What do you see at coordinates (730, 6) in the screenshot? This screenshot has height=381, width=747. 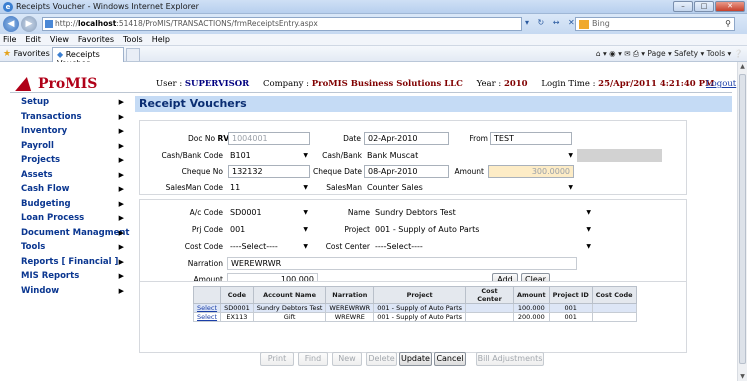 I see `close-window-button: ✕` at bounding box center [730, 6].